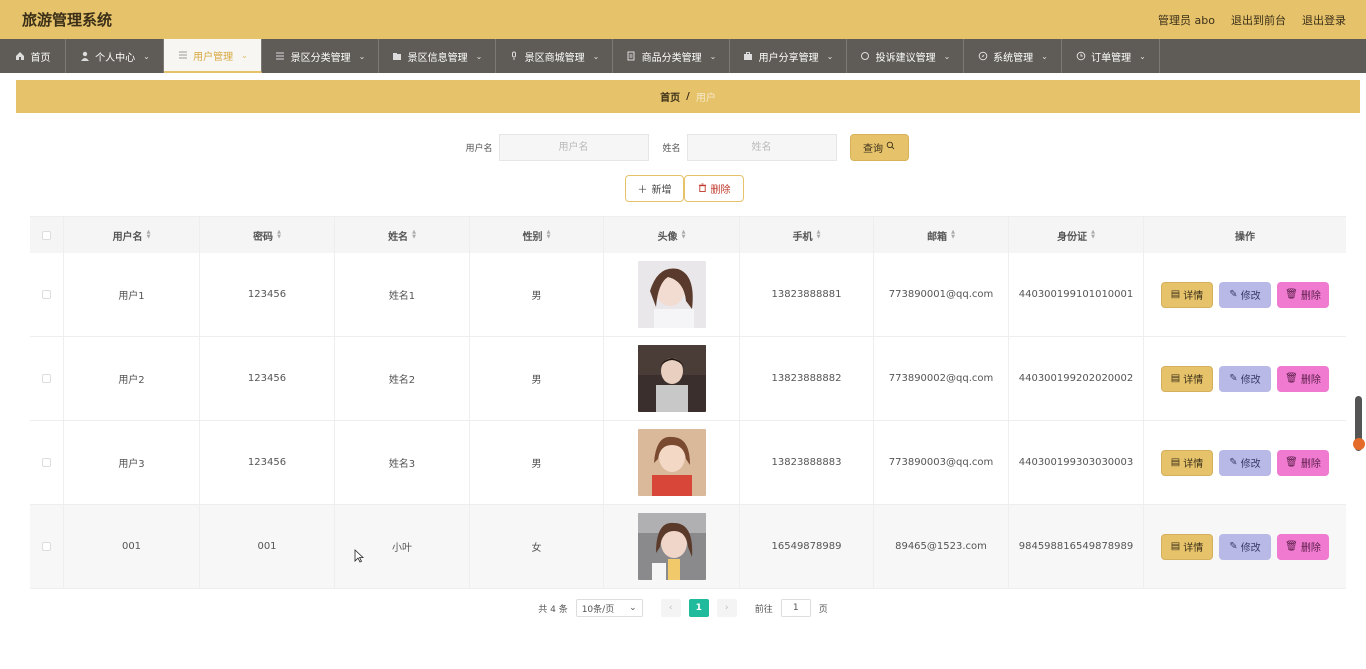 This screenshot has width=1366, height=669. What do you see at coordinates (132, 546) in the screenshot?
I see `cell-username: 001` at bounding box center [132, 546].